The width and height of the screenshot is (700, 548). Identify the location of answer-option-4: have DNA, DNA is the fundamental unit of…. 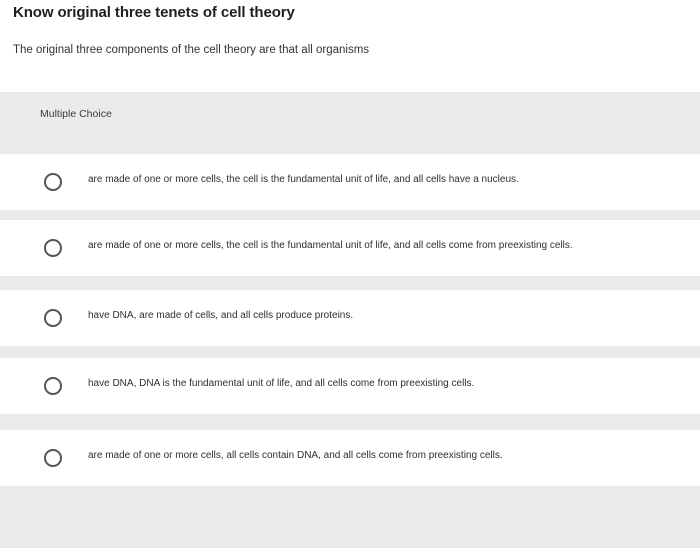
(350, 386).